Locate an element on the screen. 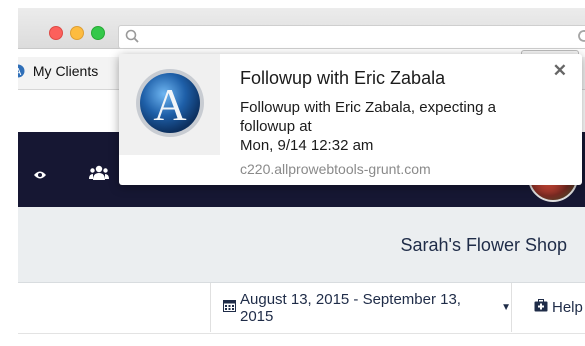  help-label: Help is located at coordinates (567, 307).